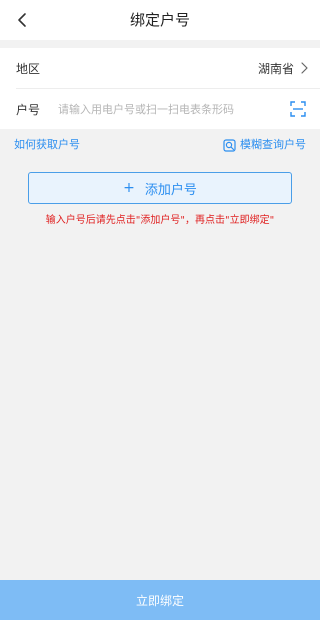 This screenshot has width=320, height=620. Describe the element at coordinates (304, 68) in the screenshot. I see `chevron-right-icon` at that location.